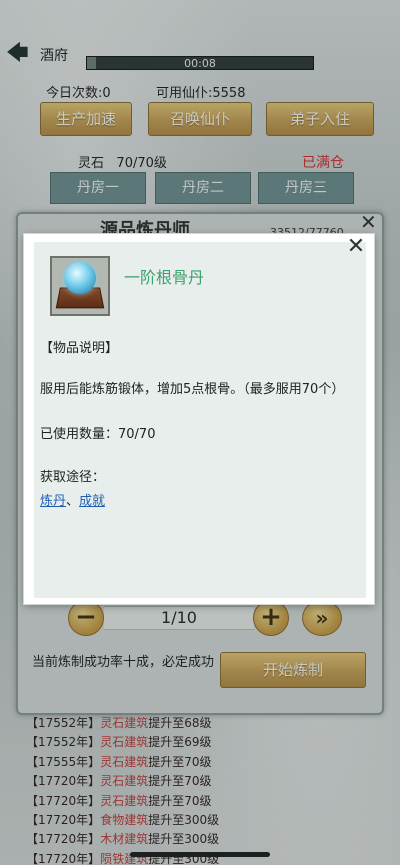 Image resolution: width=400 pixels, height=865 pixels. What do you see at coordinates (92, 501) in the screenshot?
I see `source-link-achievement: 成就` at bounding box center [92, 501].